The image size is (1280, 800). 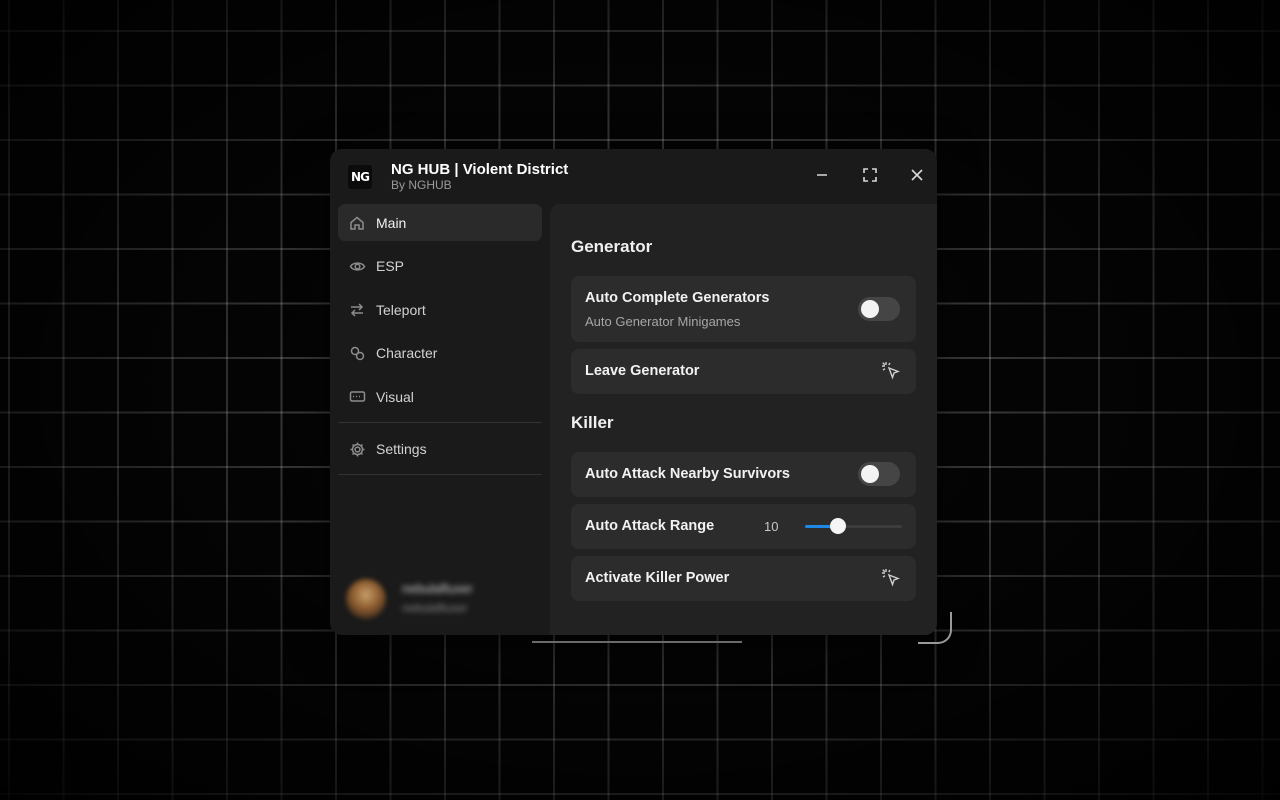 What do you see at coordinates (642, 371) in the screenshot?
I see `row-label: Leave Generator` at bounding box center [642, 371].